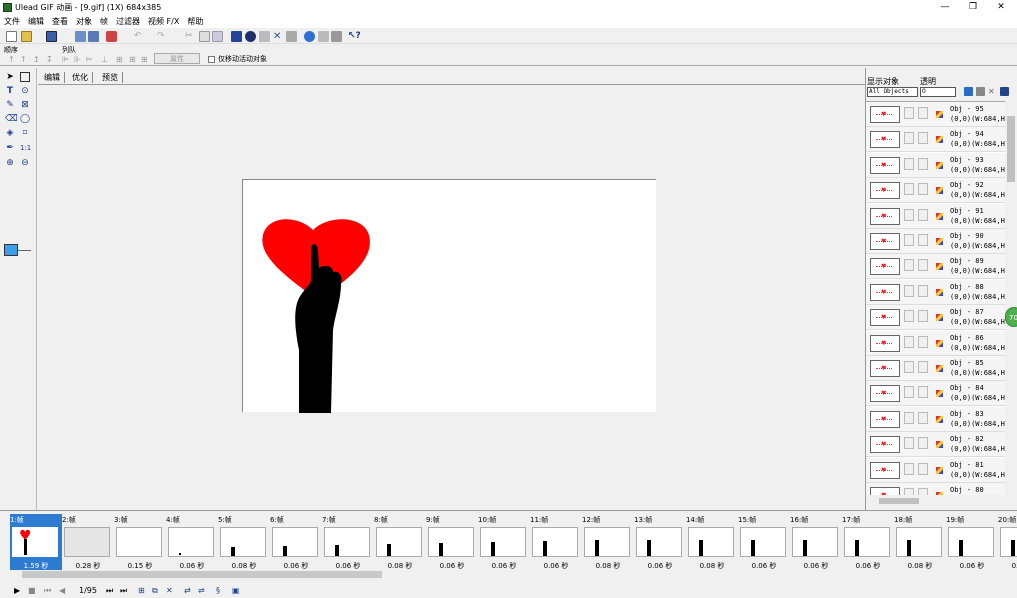 The width and height of the screenshot is (1017, 598). Describe the element at coordinates (88, 542) in the screenshot. I see `frame-cell: 2:帧 0.28 秒` at that location.